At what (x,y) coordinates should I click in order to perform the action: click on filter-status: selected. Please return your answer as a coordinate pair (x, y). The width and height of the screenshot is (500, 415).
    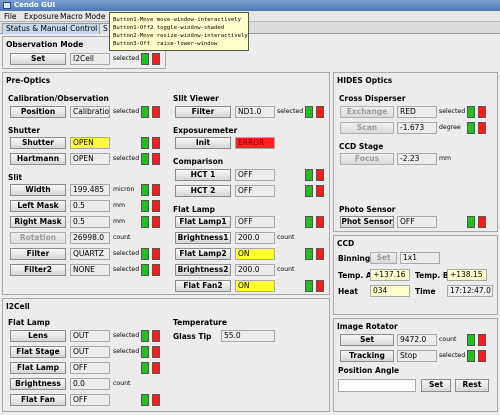
    Looking at the image, I should click on (126, 253).